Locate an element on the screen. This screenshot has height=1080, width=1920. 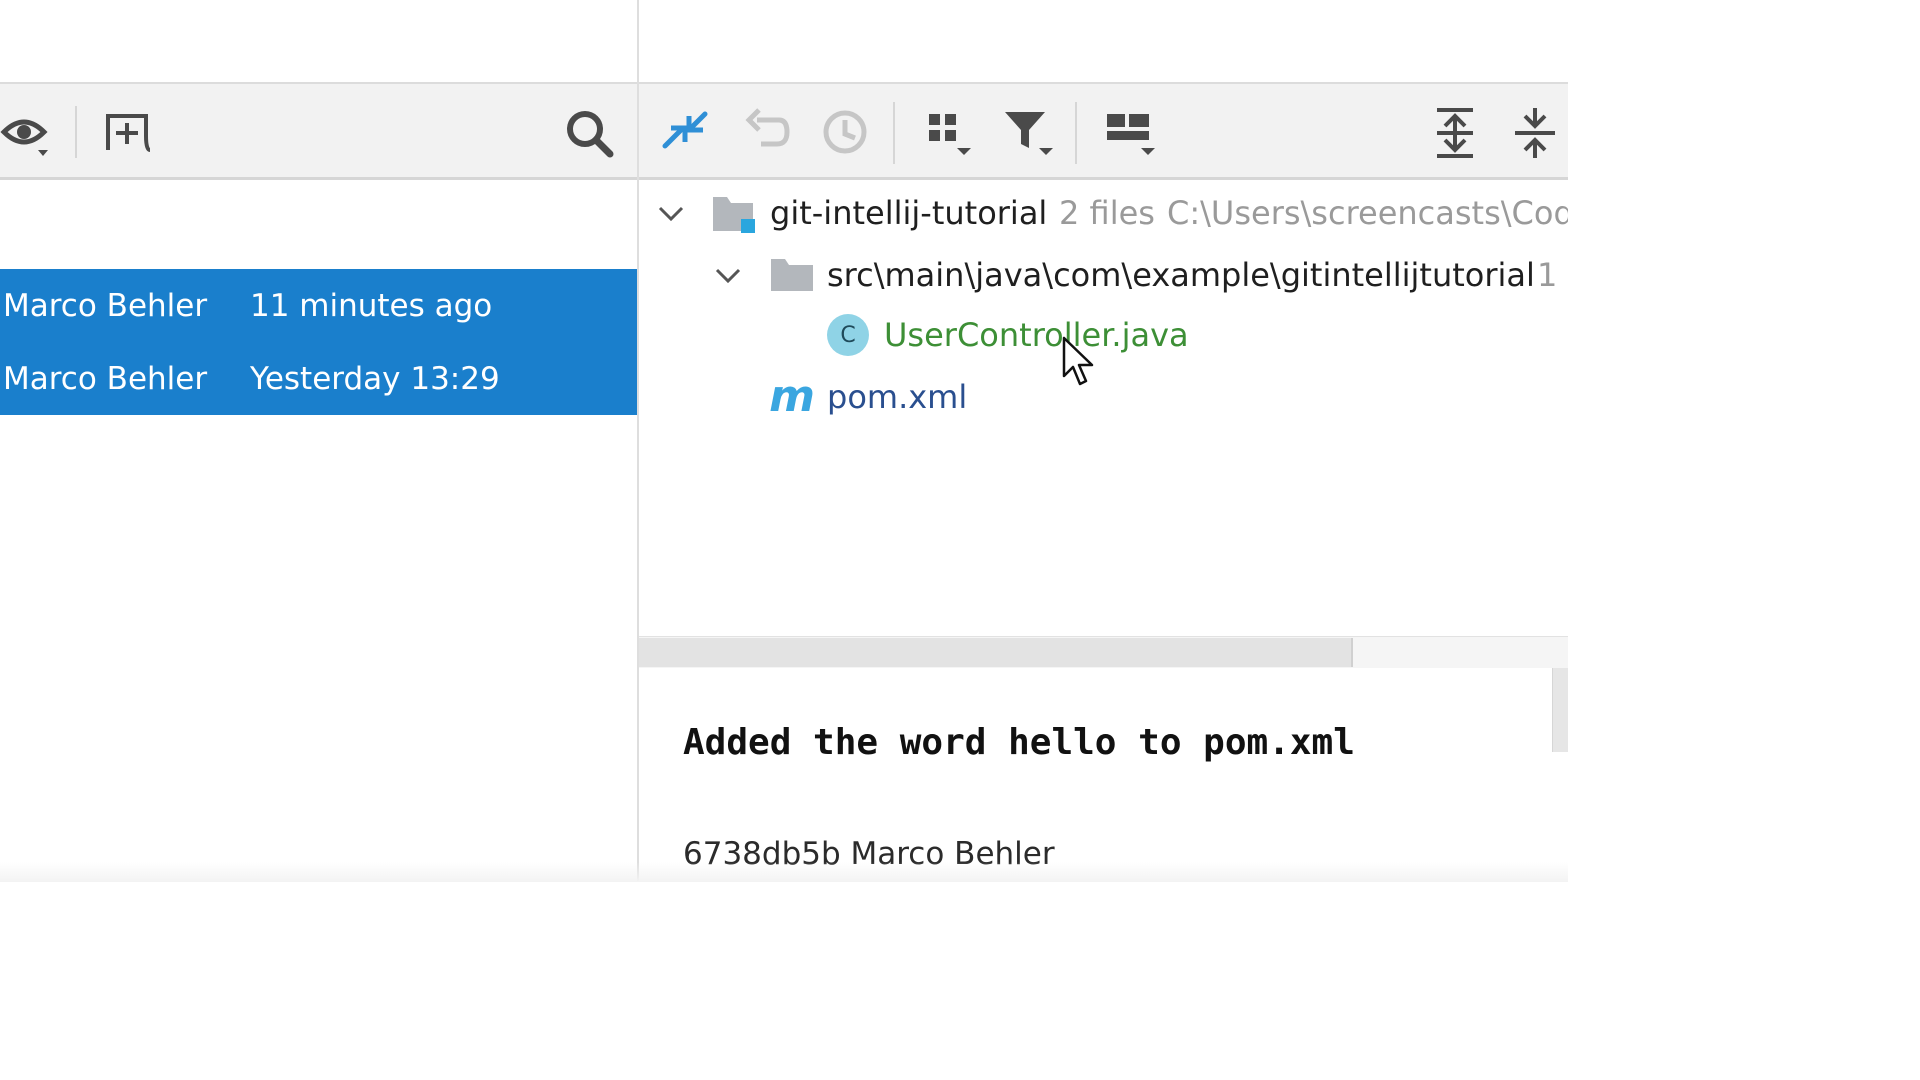
group-by-icon is located at coordinates (950, 133).